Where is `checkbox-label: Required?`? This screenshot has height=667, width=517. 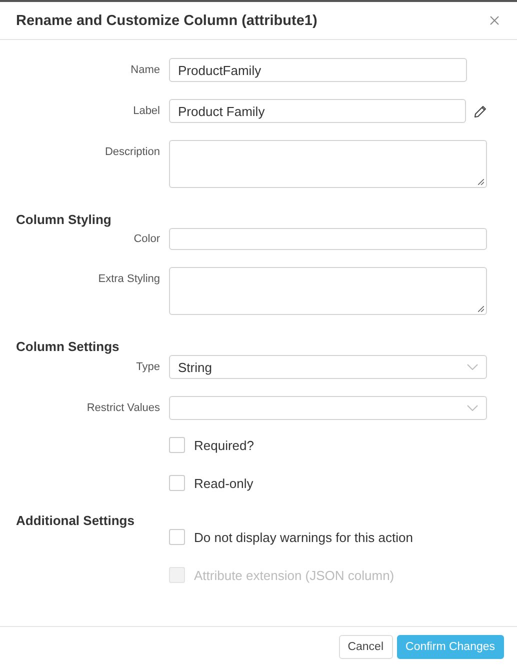
checkbox-label: Required? is located at coordinates (328, 445).